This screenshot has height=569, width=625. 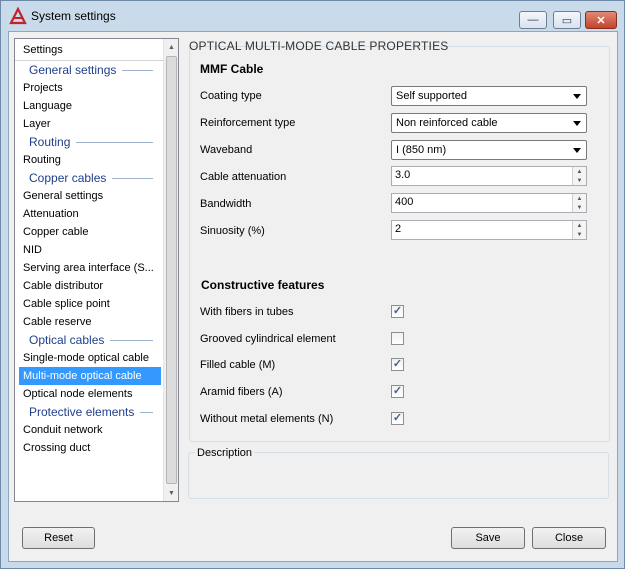 I want to click on waveband-select: I (850 nm), so click(x=489, y=150).